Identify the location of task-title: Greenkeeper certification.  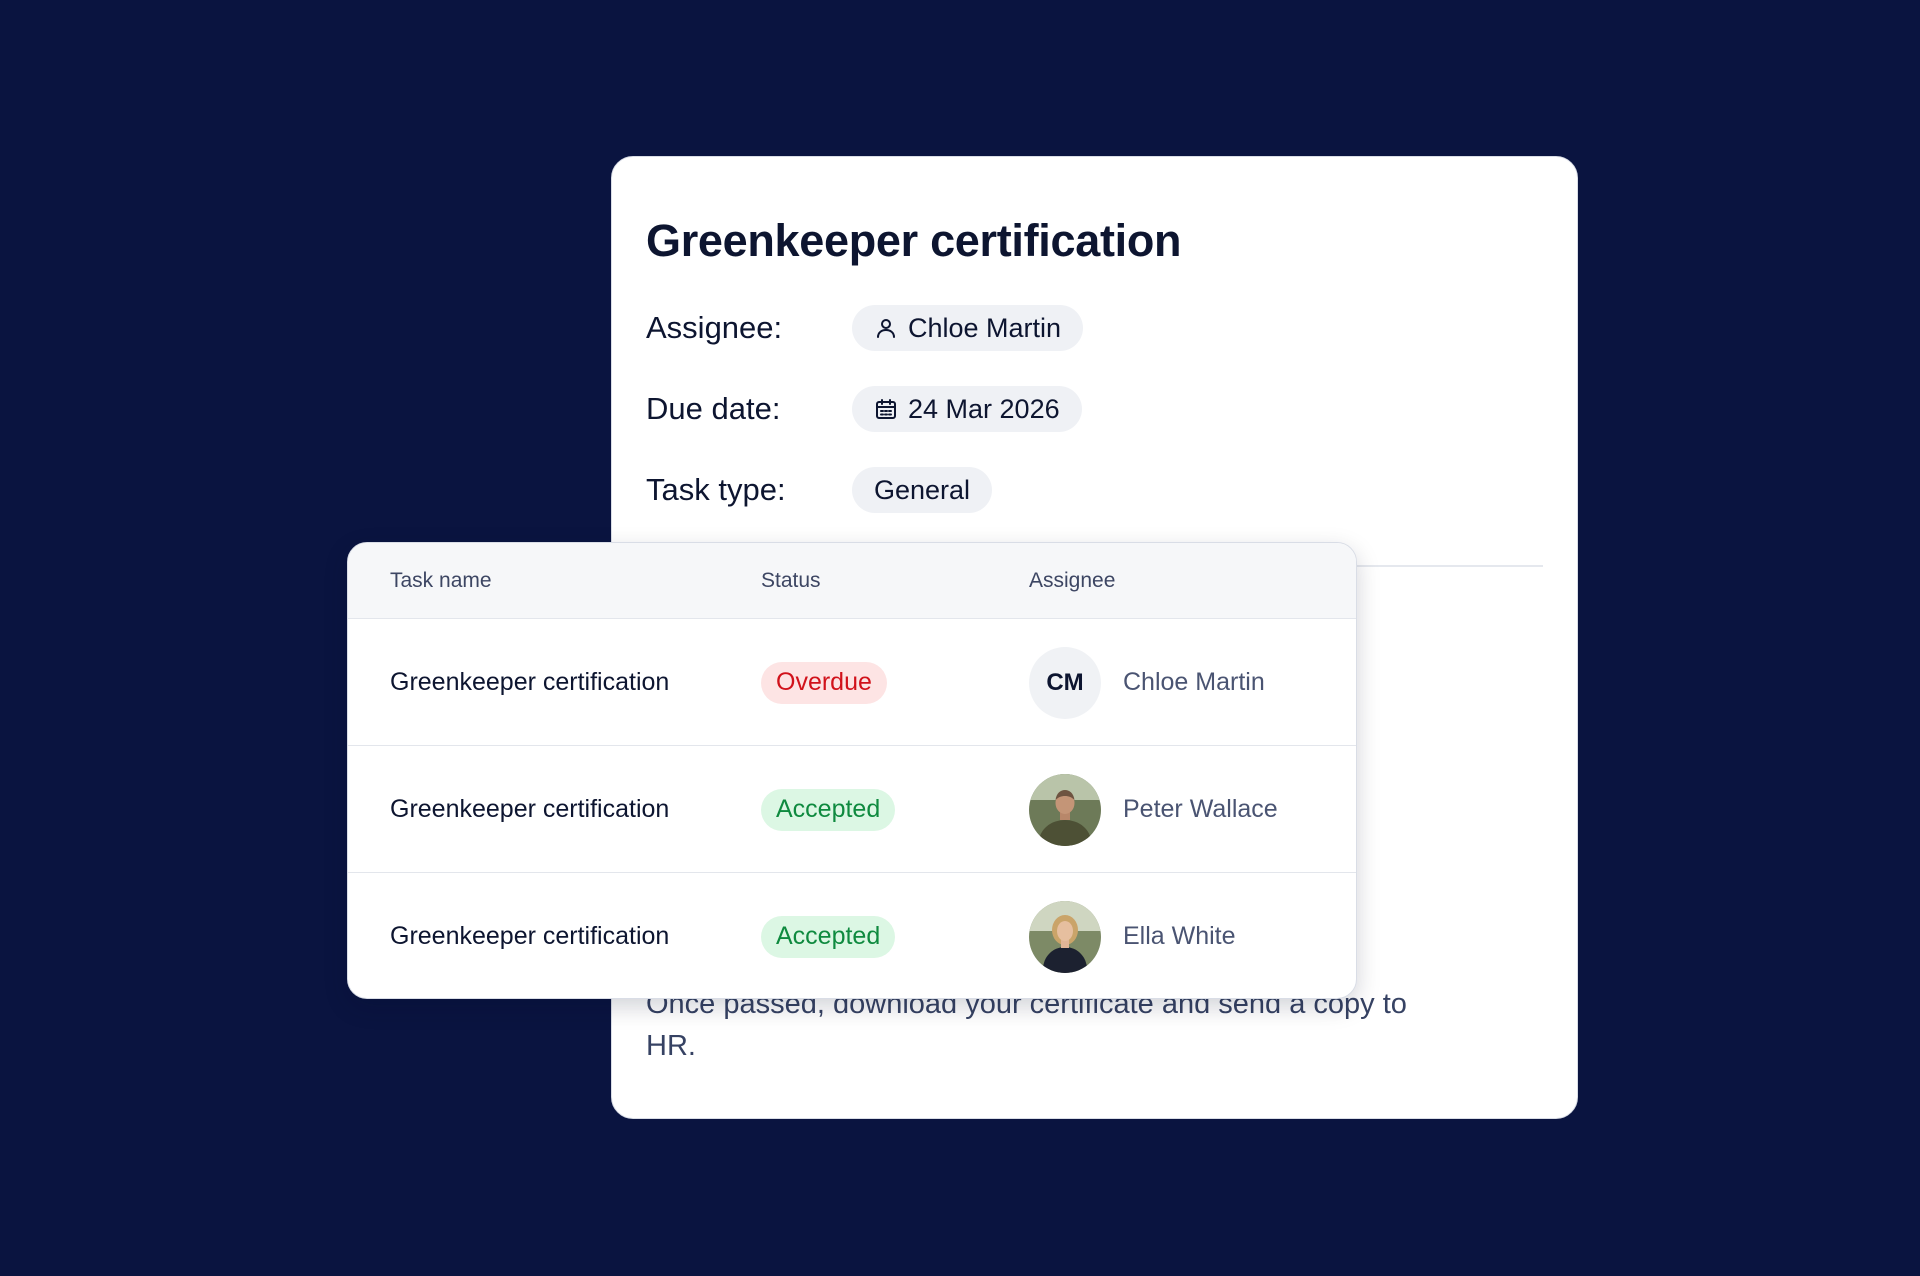
(914, 240).